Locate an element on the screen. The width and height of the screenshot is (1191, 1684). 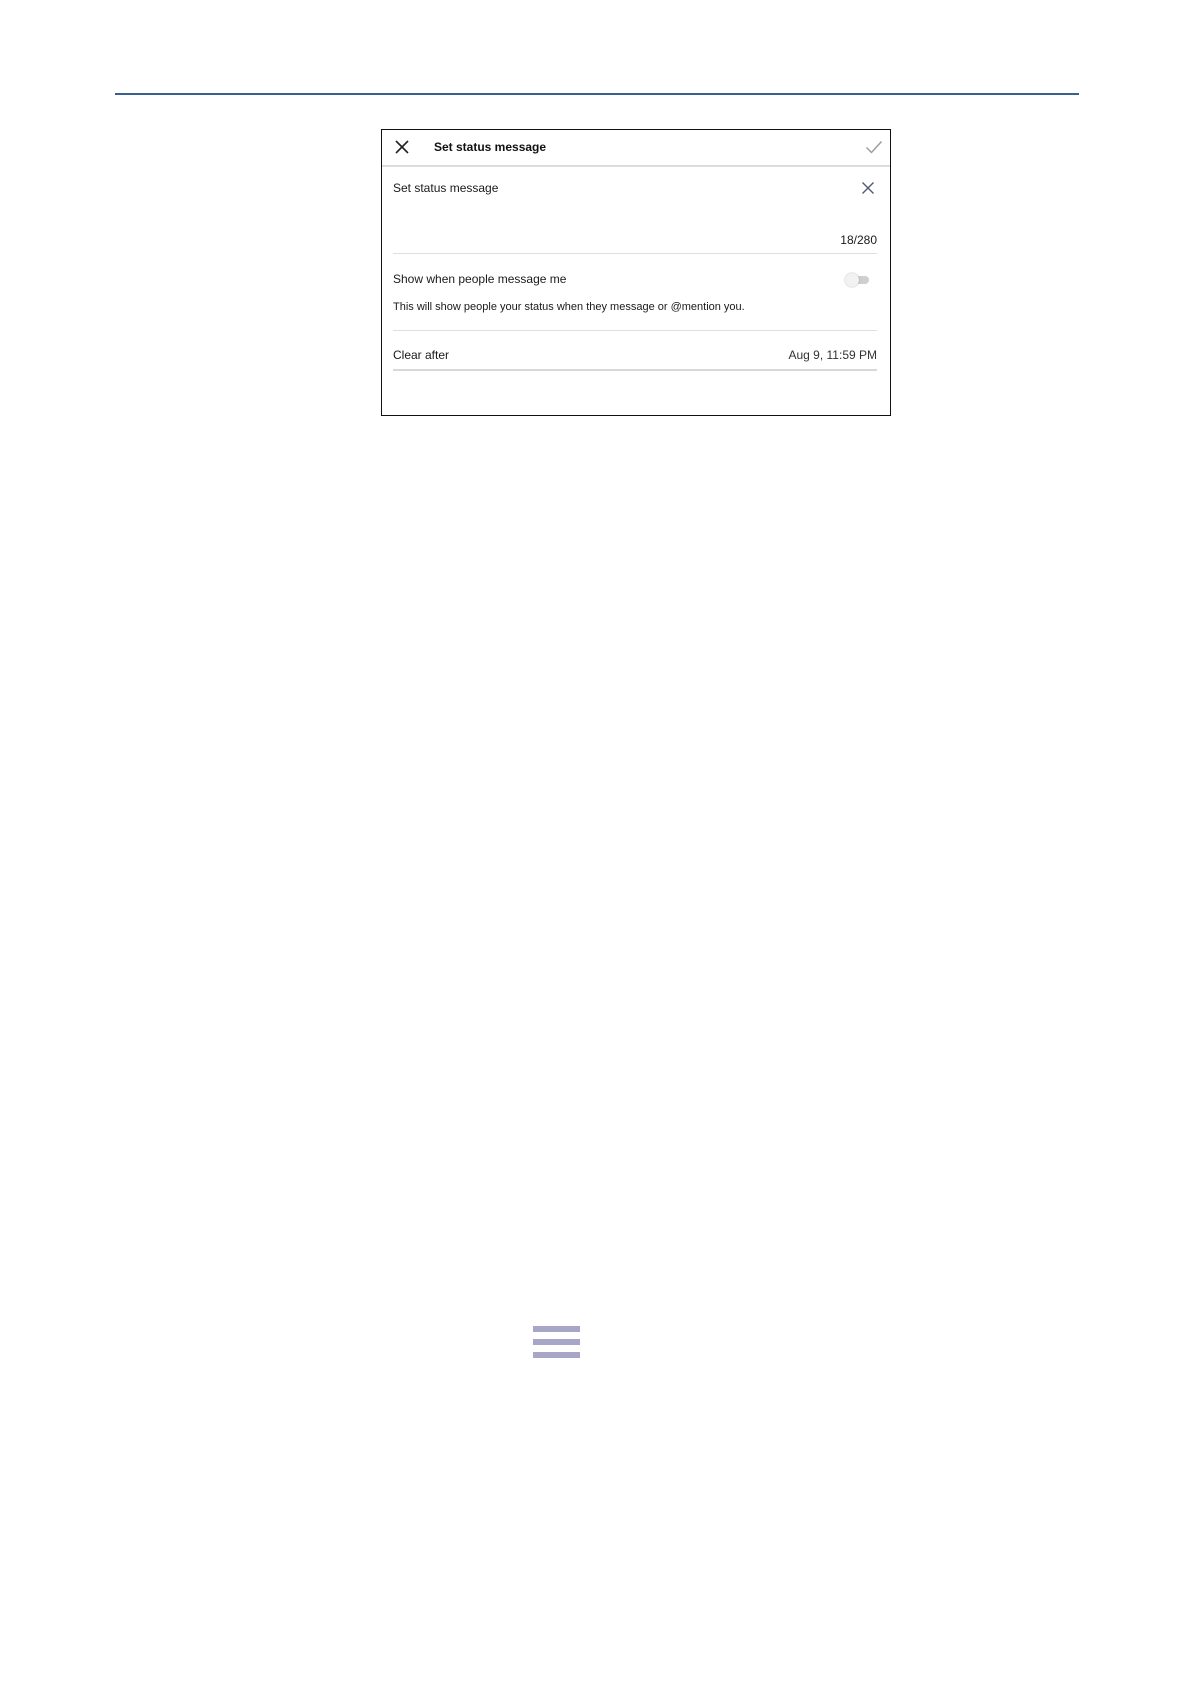
status-message-field: Set status message is located at coordinates (445, 188).